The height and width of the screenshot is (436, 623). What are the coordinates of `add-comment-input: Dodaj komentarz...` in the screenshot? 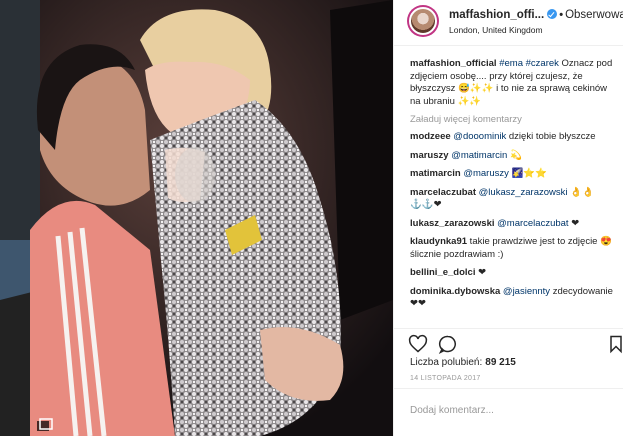 It's located at (452, 410).